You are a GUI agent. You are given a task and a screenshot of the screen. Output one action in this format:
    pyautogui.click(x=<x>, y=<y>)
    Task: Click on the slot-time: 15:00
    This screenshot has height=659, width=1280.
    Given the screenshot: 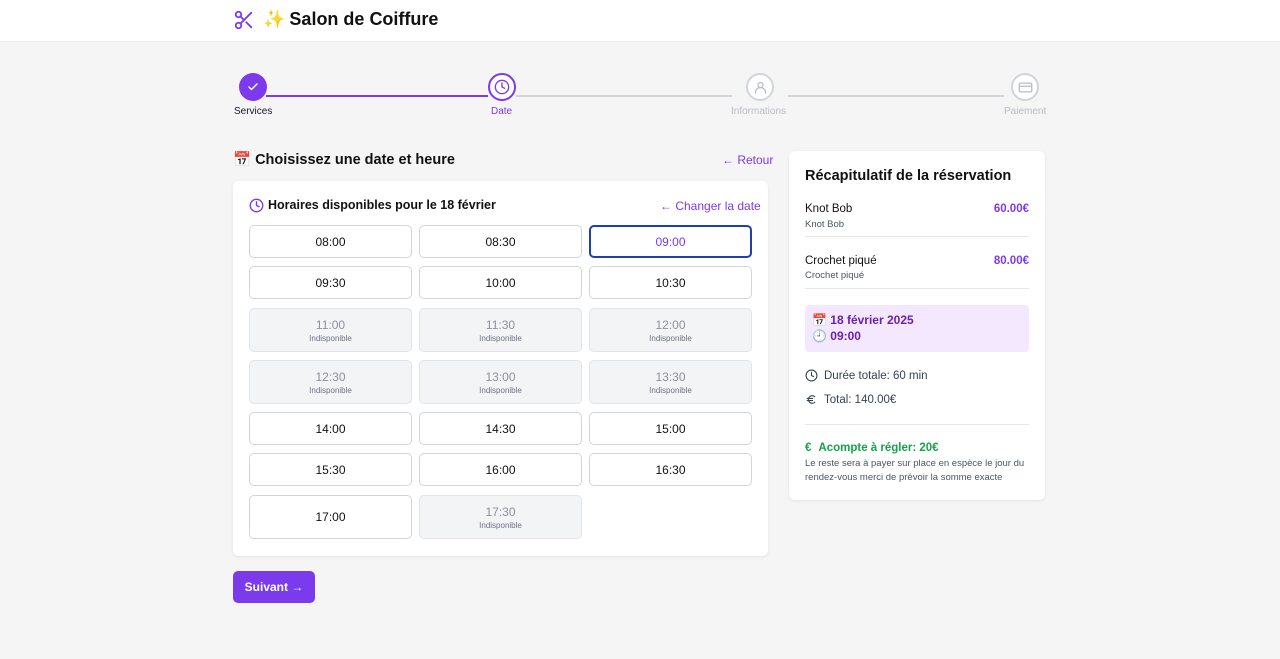 What is the action you would take?
    pyautogui.click(x=670, y=428)
    